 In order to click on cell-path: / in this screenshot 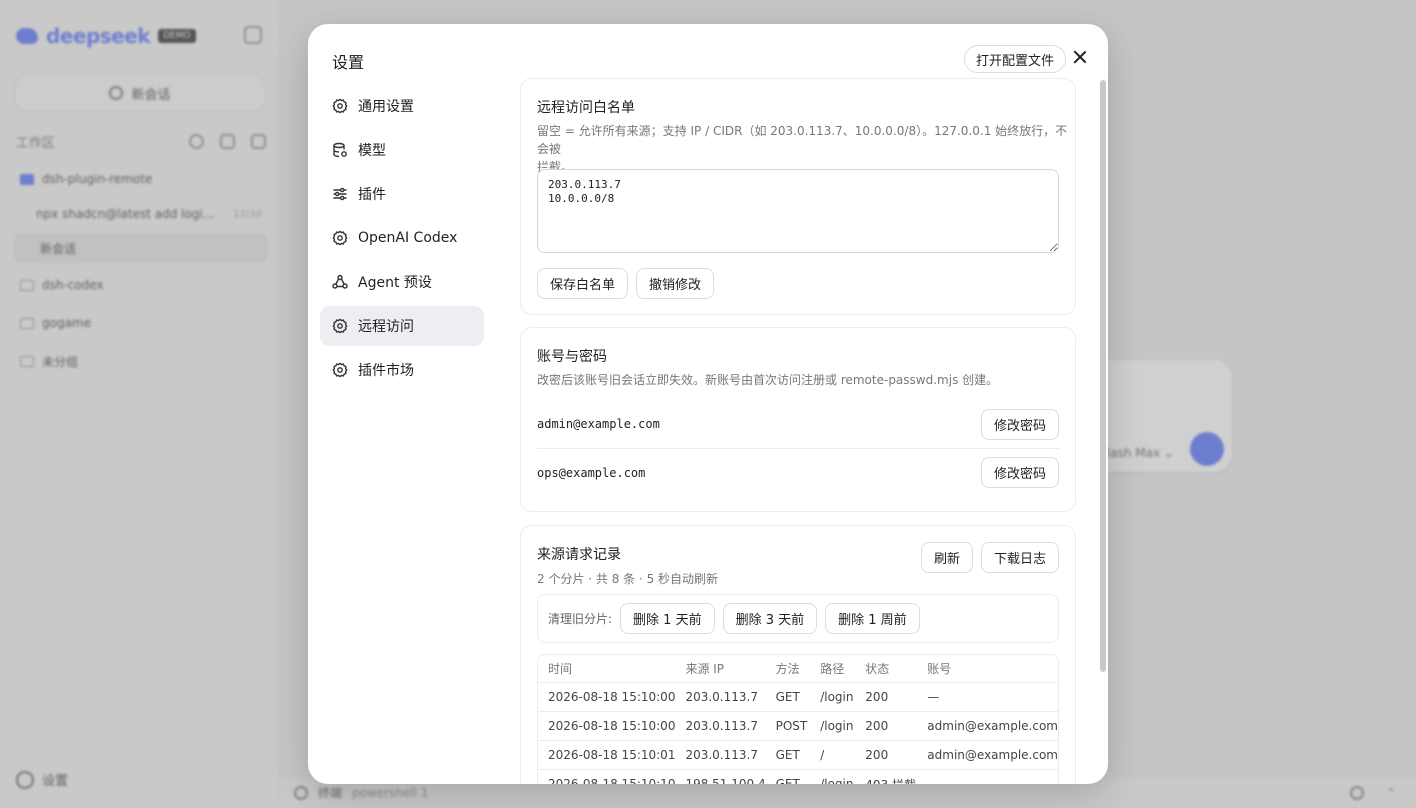, I will do `click(833, 755)`.